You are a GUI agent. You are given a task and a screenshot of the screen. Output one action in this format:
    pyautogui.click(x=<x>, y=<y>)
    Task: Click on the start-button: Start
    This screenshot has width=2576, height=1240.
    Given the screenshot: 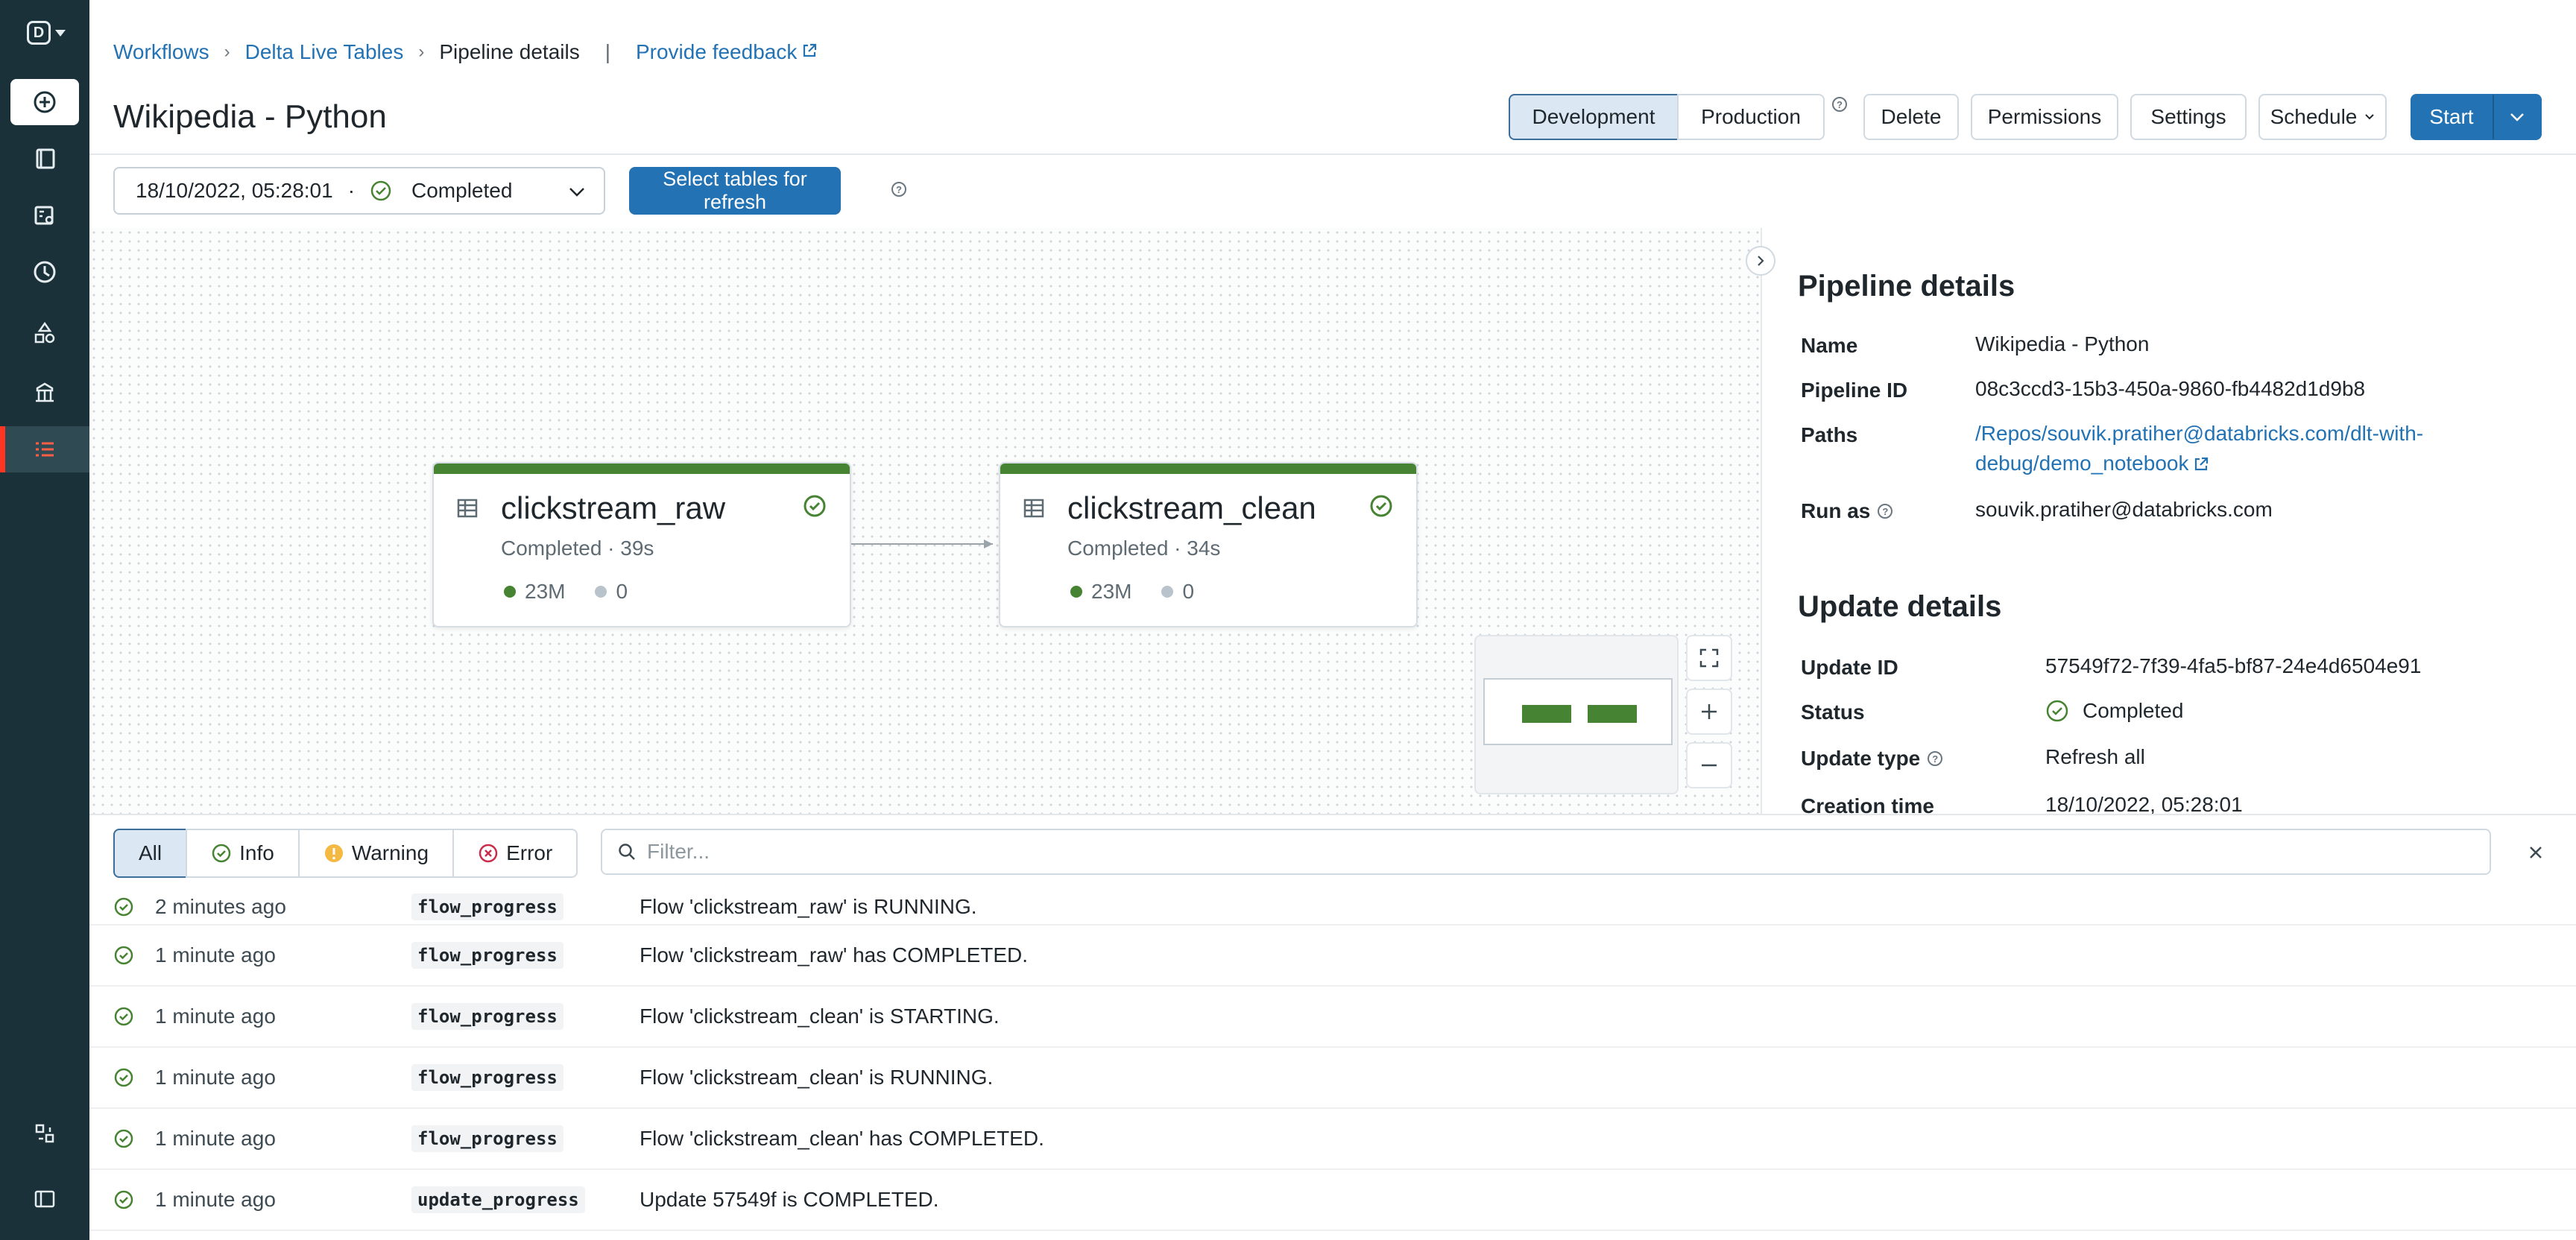 What is the action you would take?
    pyautogui.click(x=2452, y=117)
    